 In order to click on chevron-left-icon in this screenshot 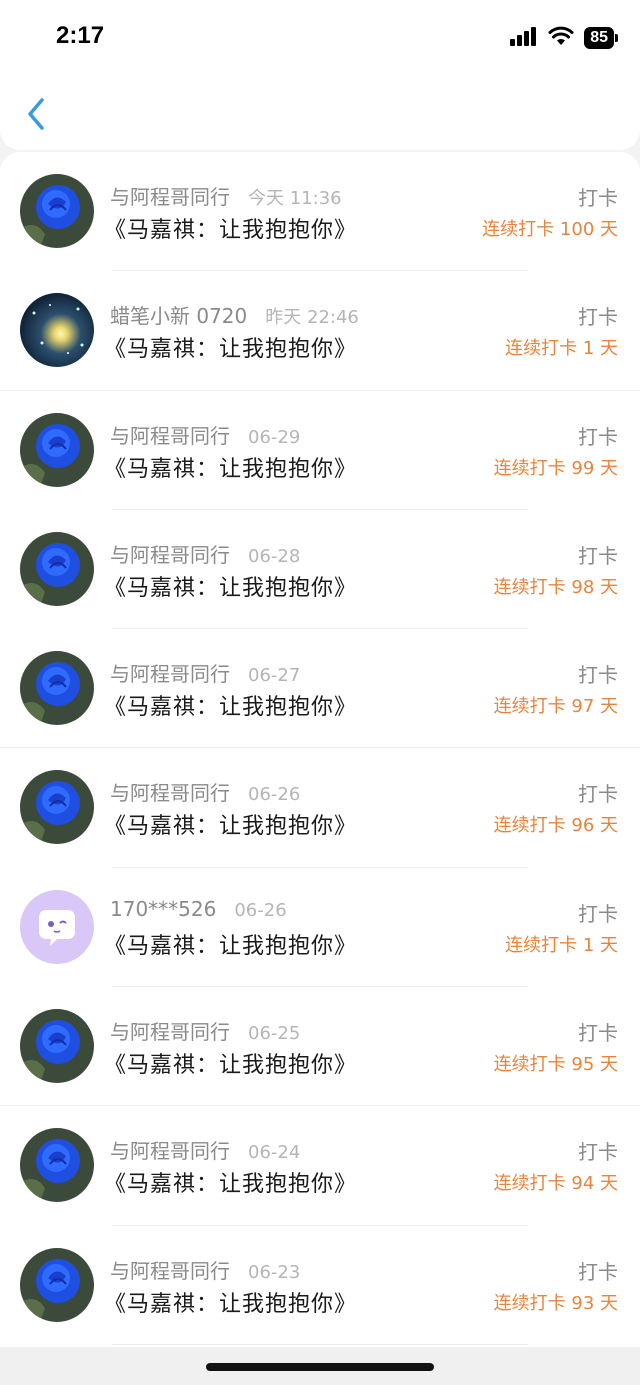, I will do `click(36, 116)`.